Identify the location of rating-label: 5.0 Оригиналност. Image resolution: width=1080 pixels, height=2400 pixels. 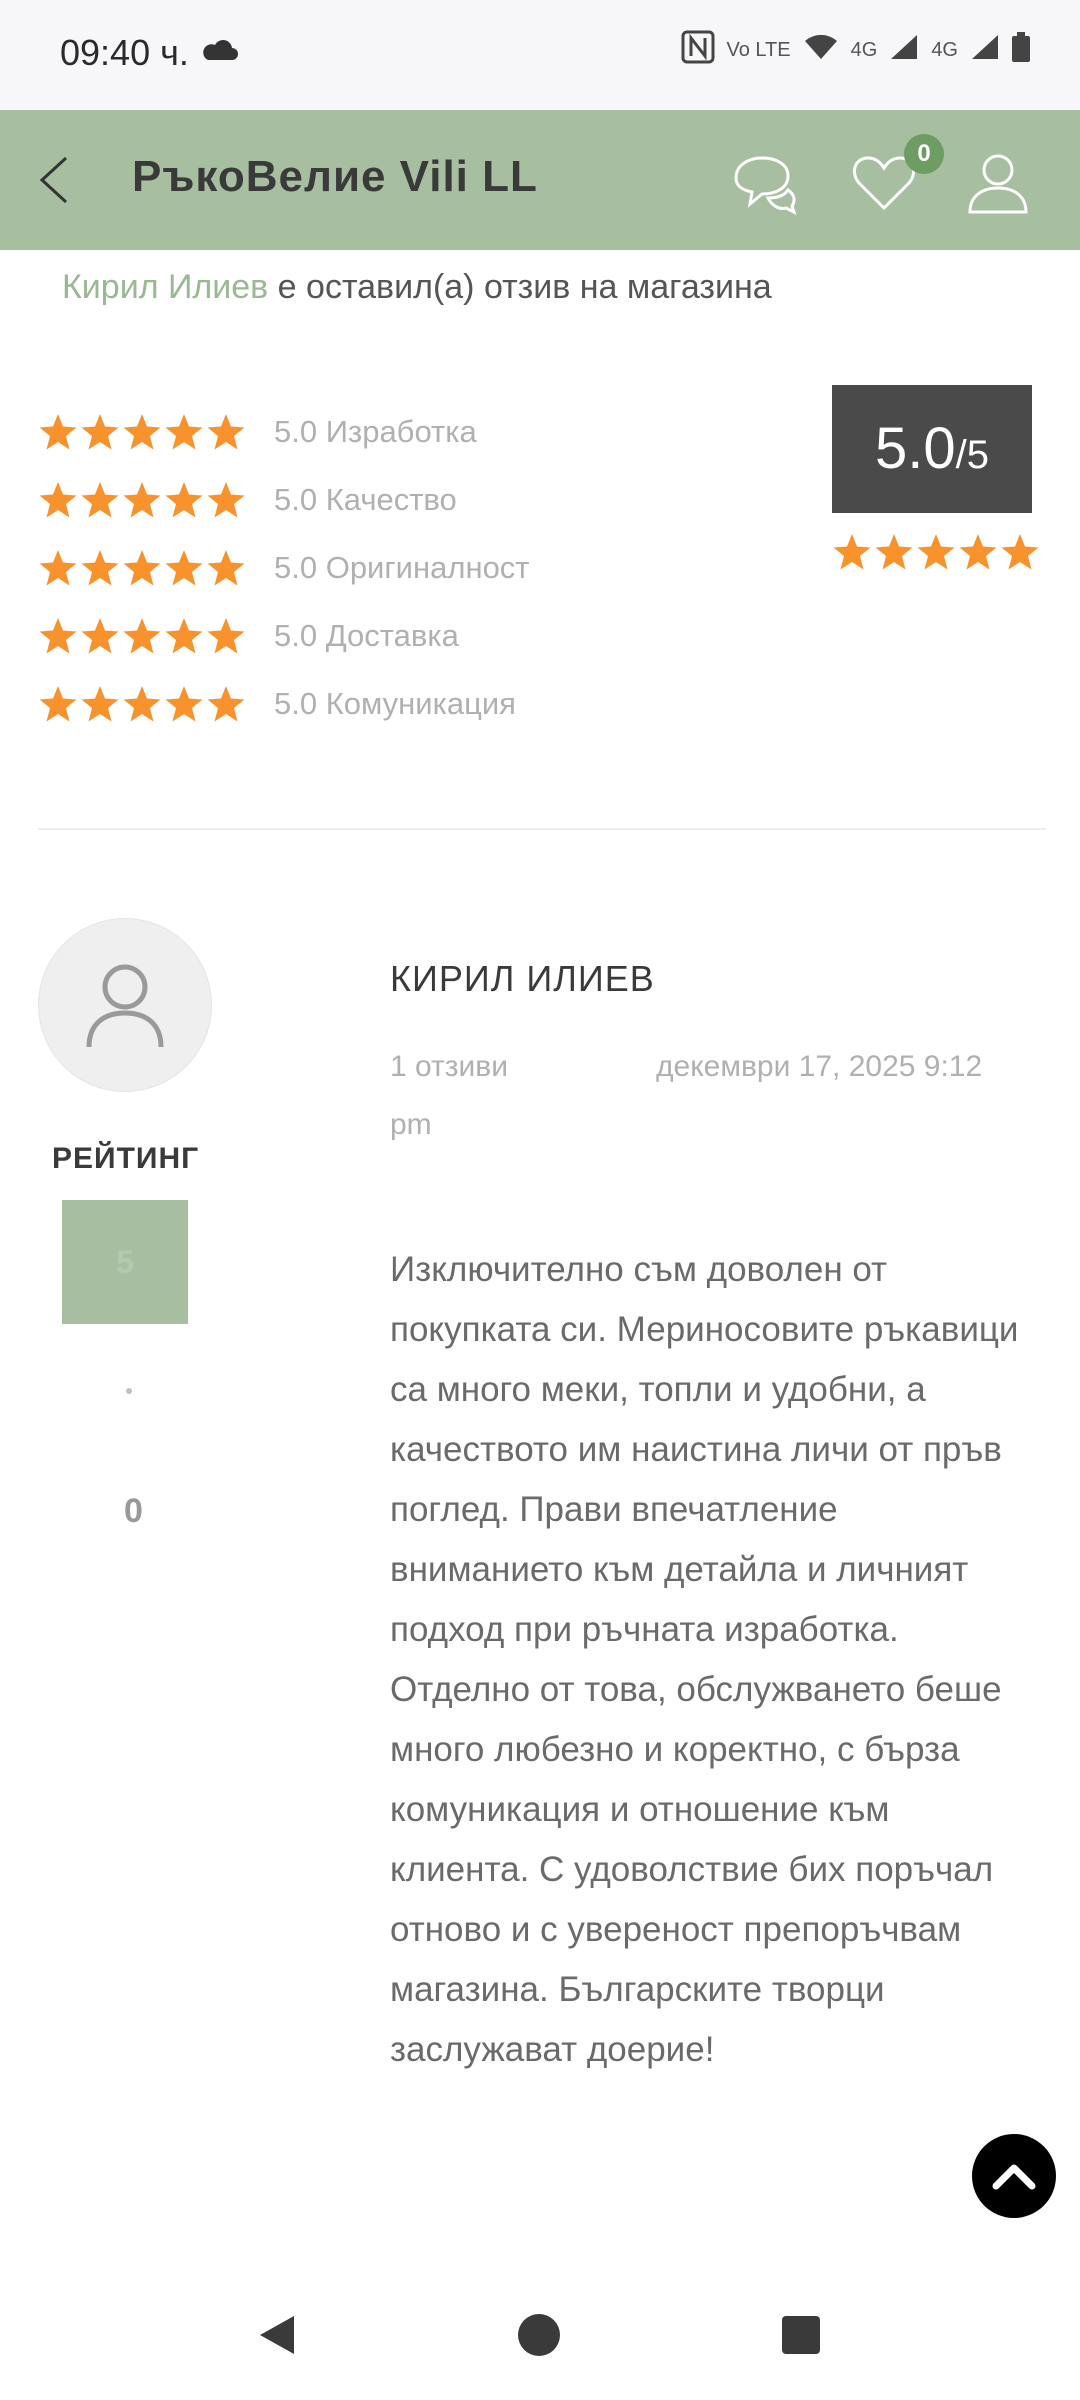
(402, 567).